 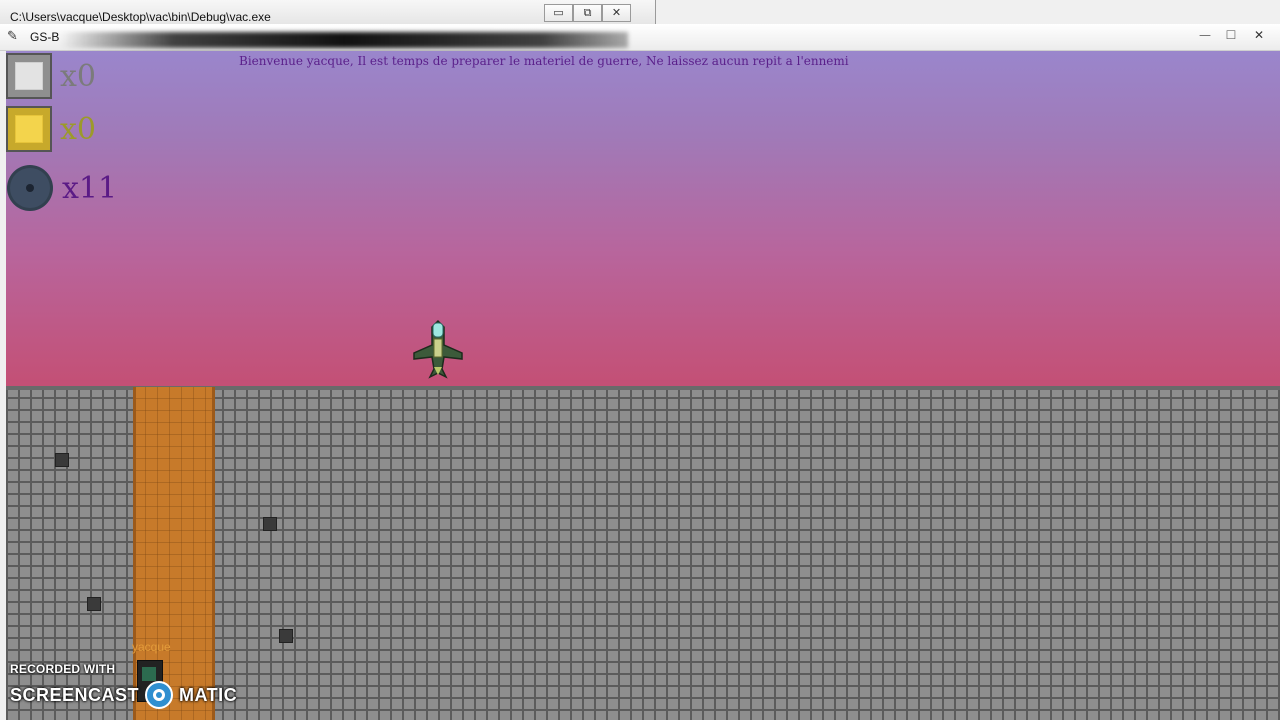 I want to click on screencast-logo-icon, so click(x=159, y=695).